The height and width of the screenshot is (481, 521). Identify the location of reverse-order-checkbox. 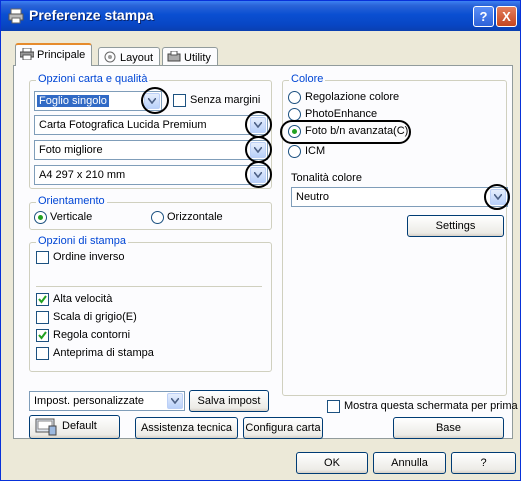
(42, 257).